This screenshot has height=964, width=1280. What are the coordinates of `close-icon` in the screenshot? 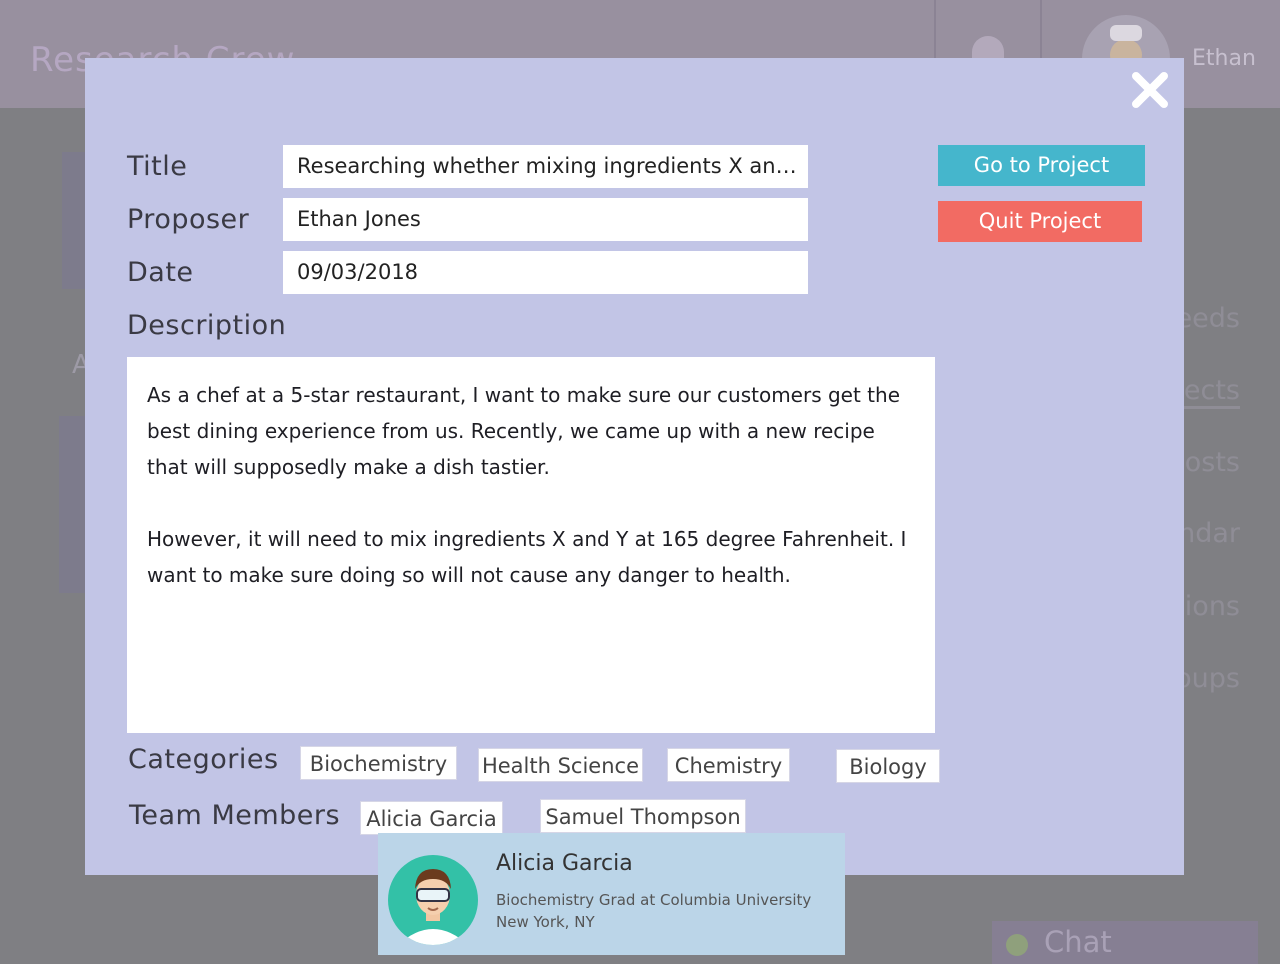 It's located at (1150, 90).